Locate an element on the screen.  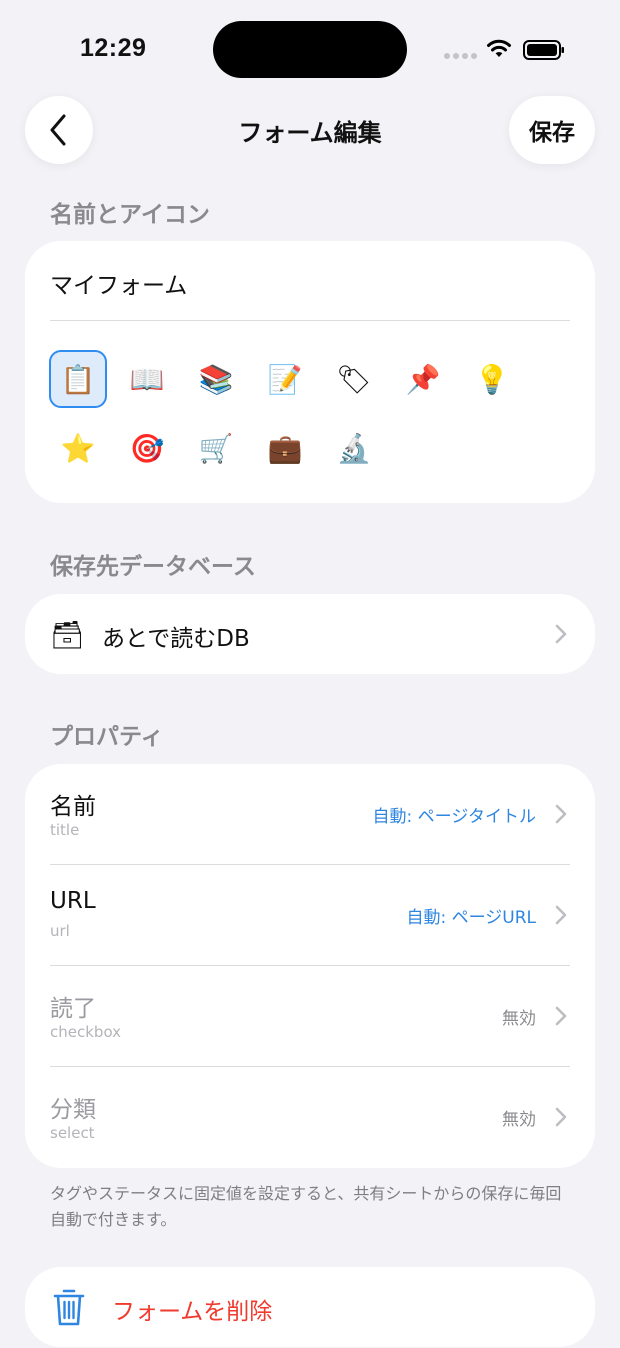
property-type: url is located at coordinates (60, 931).